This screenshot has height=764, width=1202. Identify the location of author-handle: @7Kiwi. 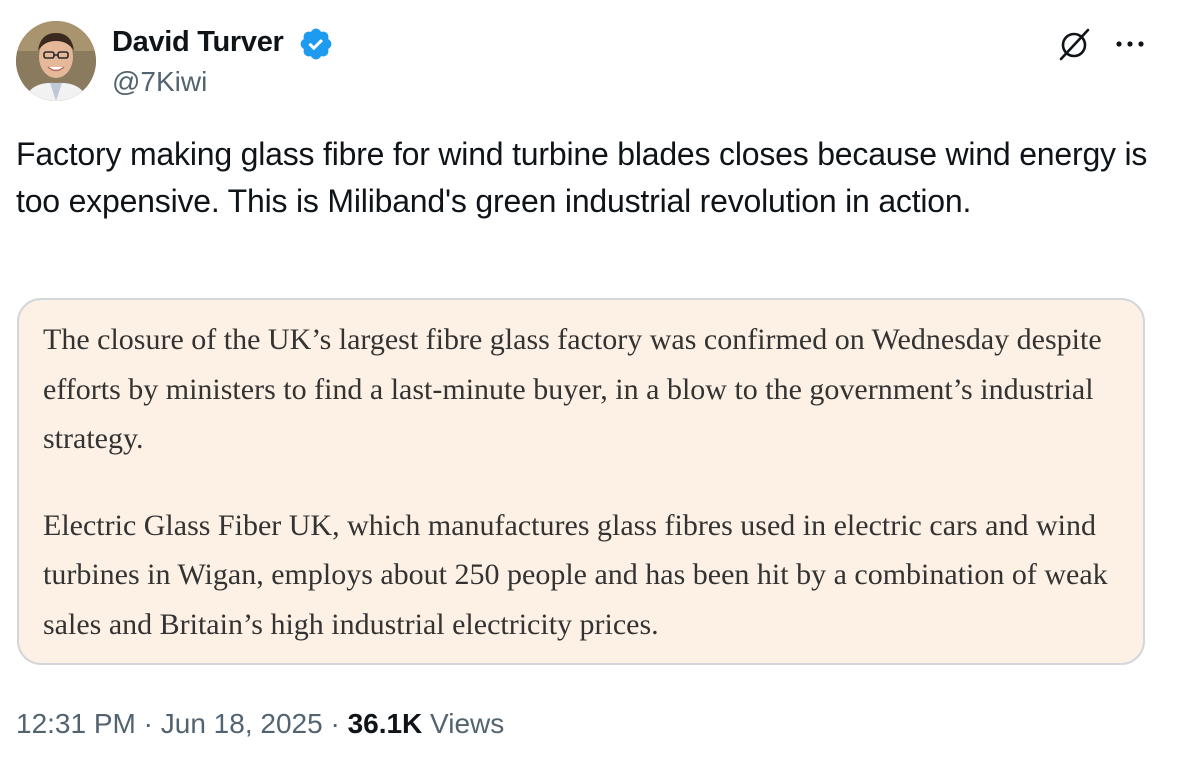
(159, 82).